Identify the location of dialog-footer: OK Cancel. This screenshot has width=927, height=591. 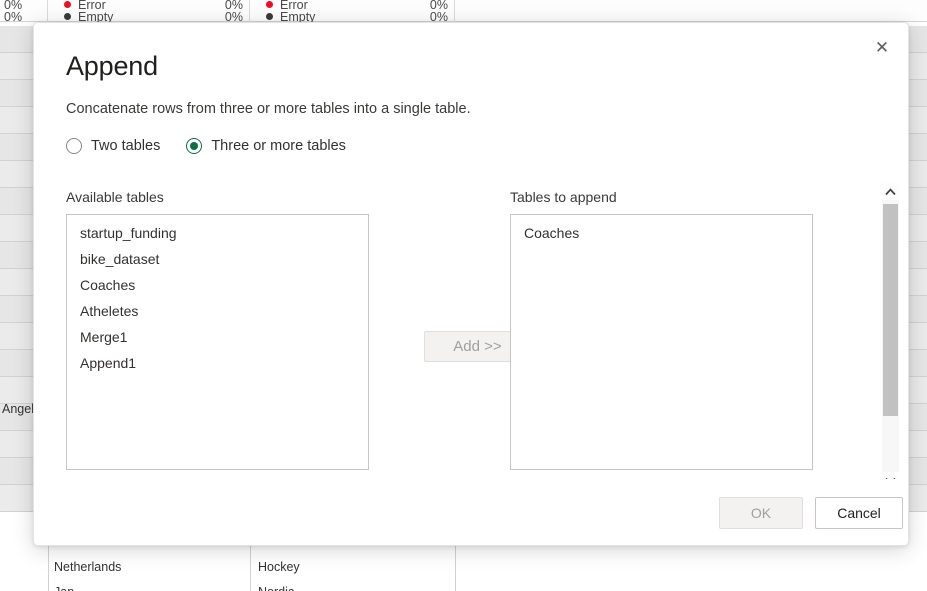
(471, 512).